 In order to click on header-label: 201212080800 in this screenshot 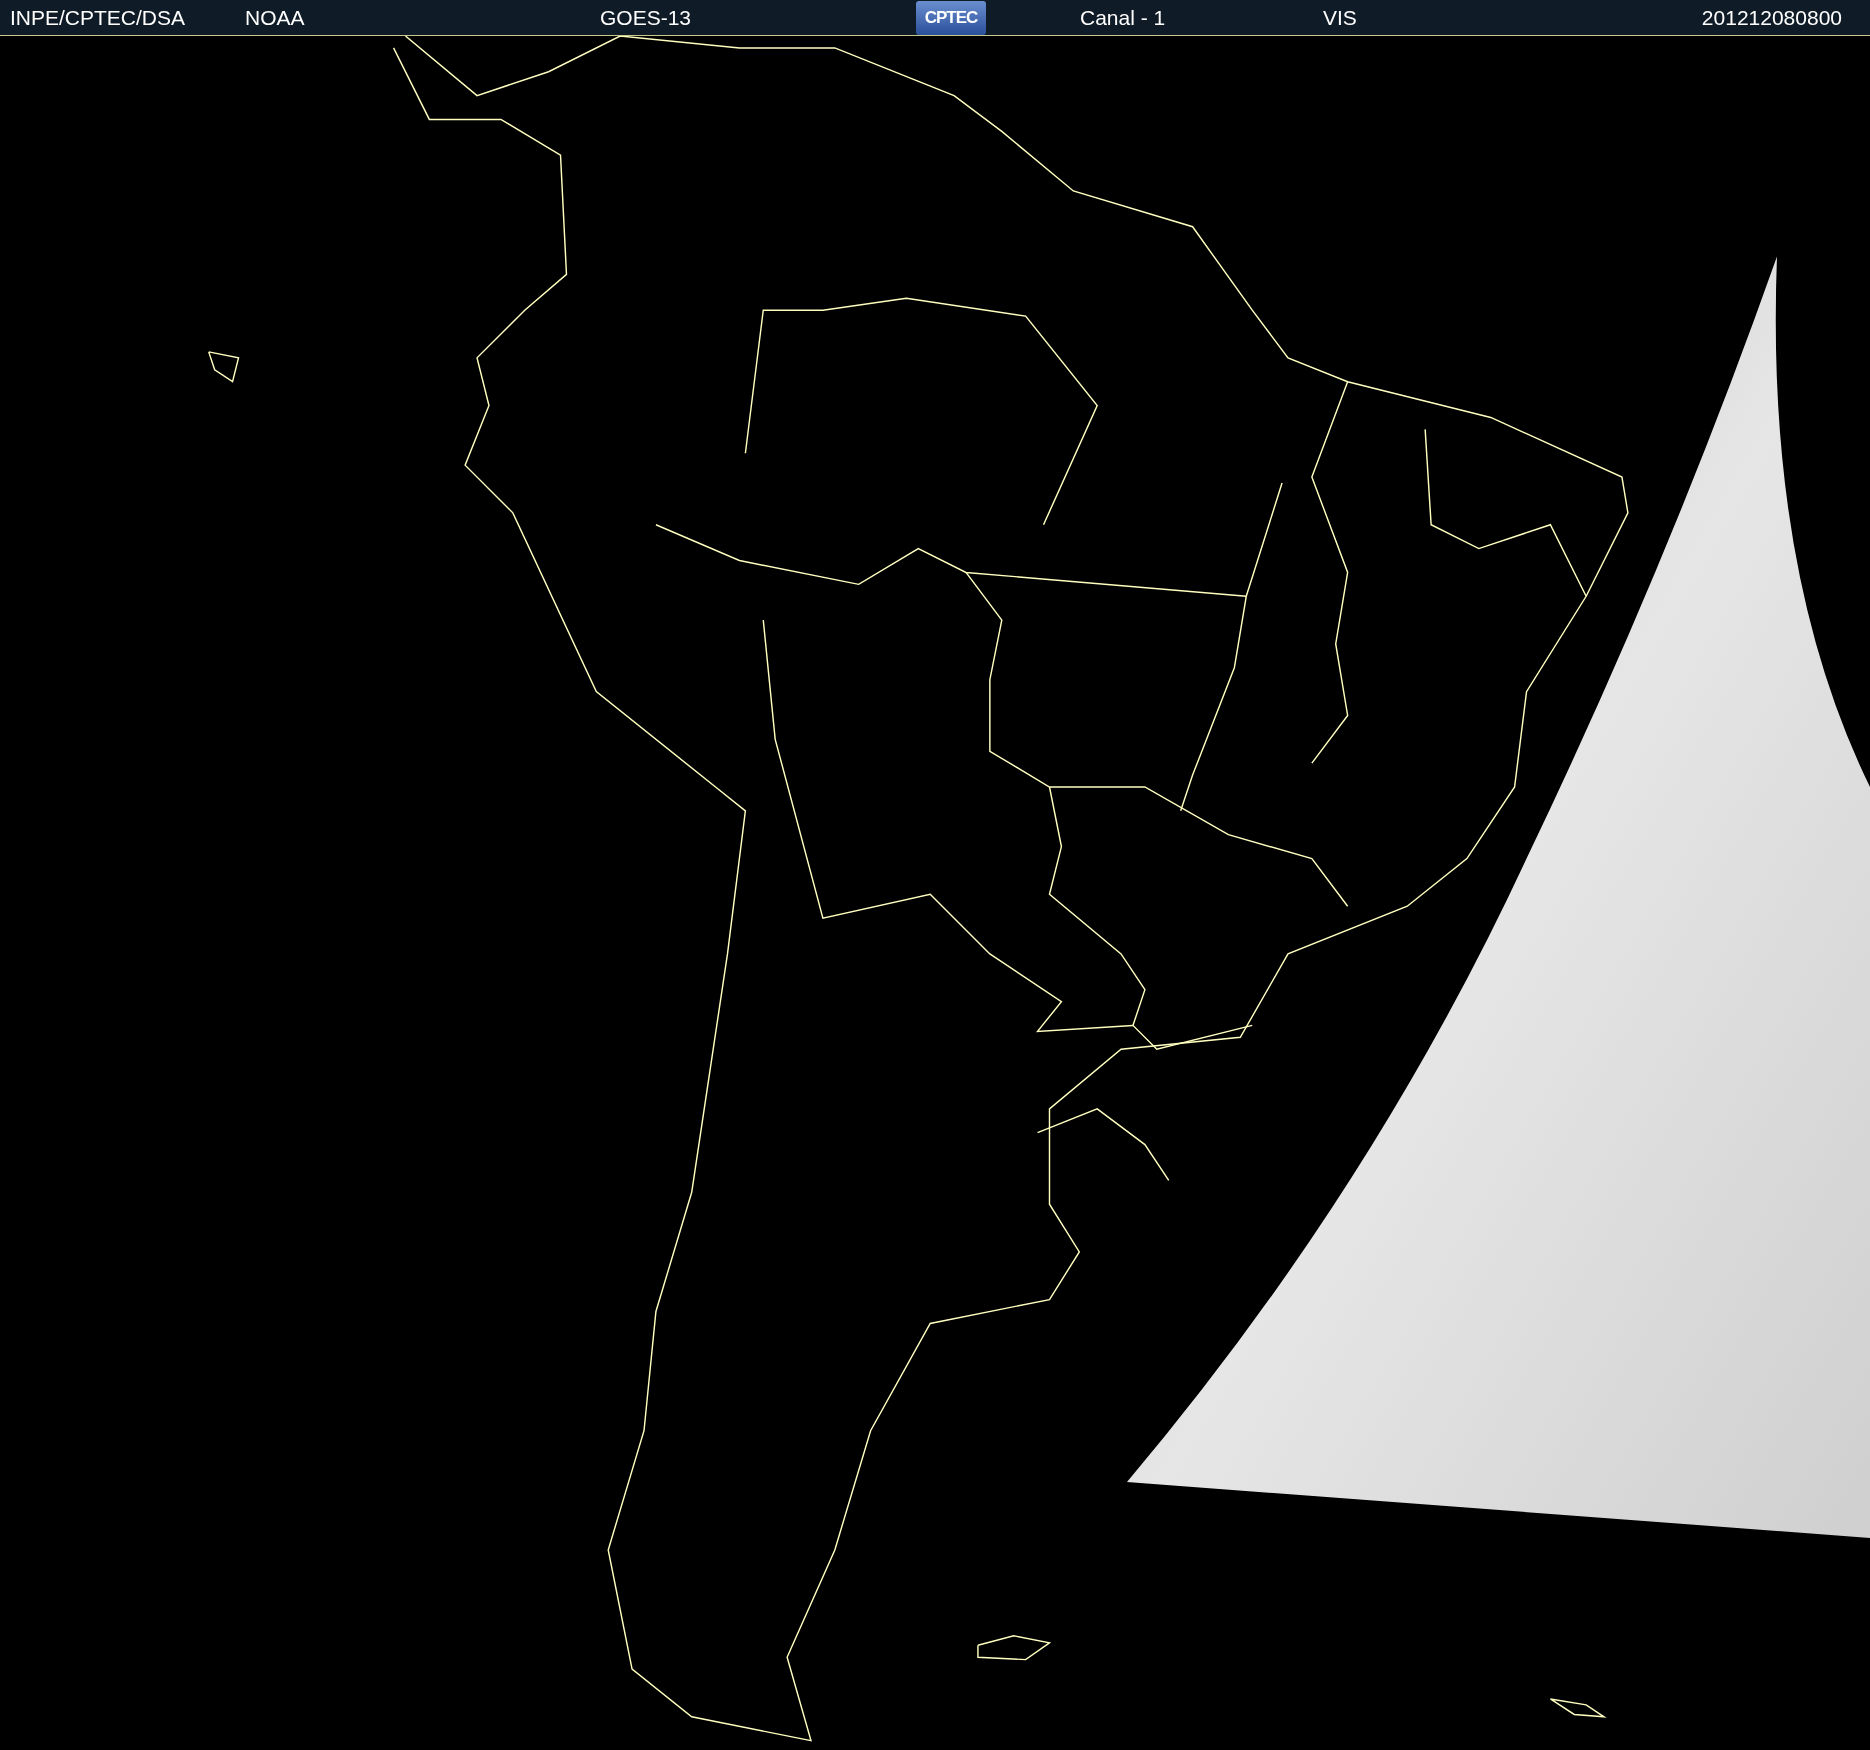, I will do `click(1771, 17)`.